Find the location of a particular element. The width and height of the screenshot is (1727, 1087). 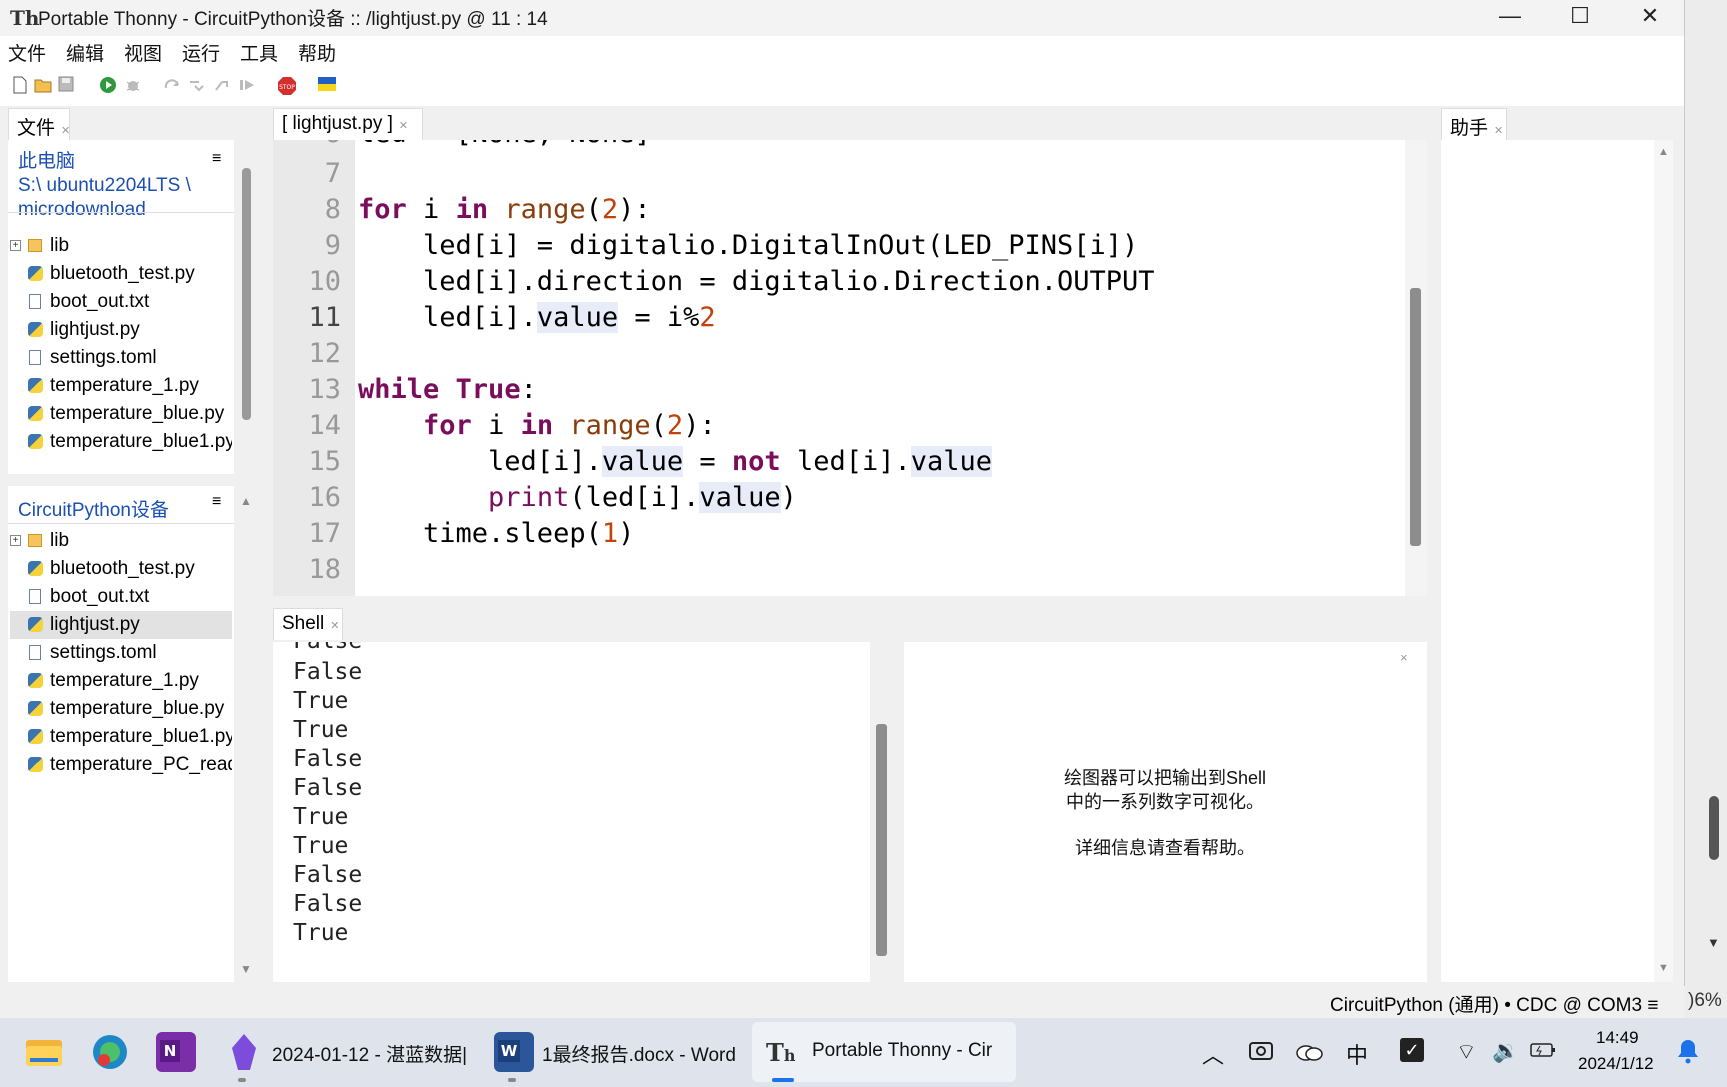

desktop-scrollbar-thumb is located at coordinates (1714, 828).